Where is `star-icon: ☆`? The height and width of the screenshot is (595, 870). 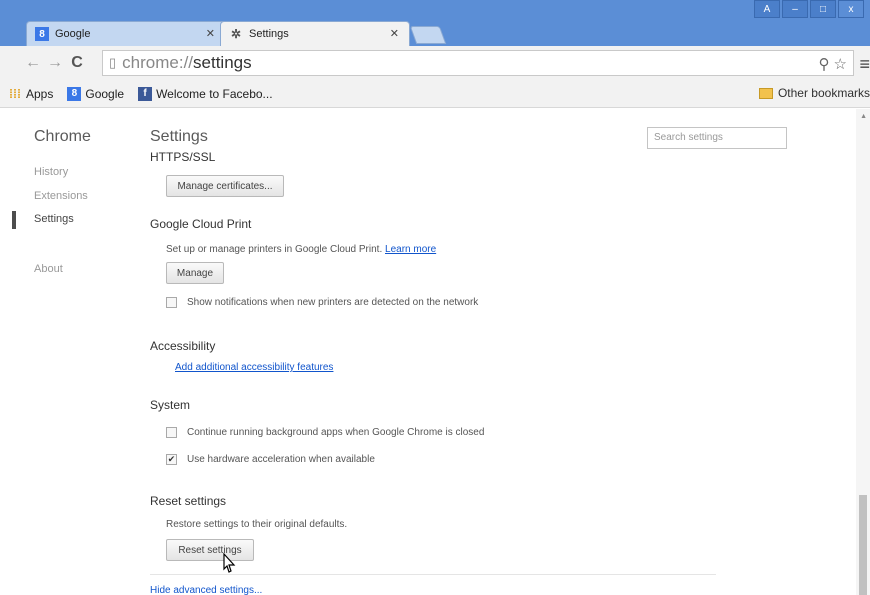
star-icon: ☆ is located at coordinates (840, 64).